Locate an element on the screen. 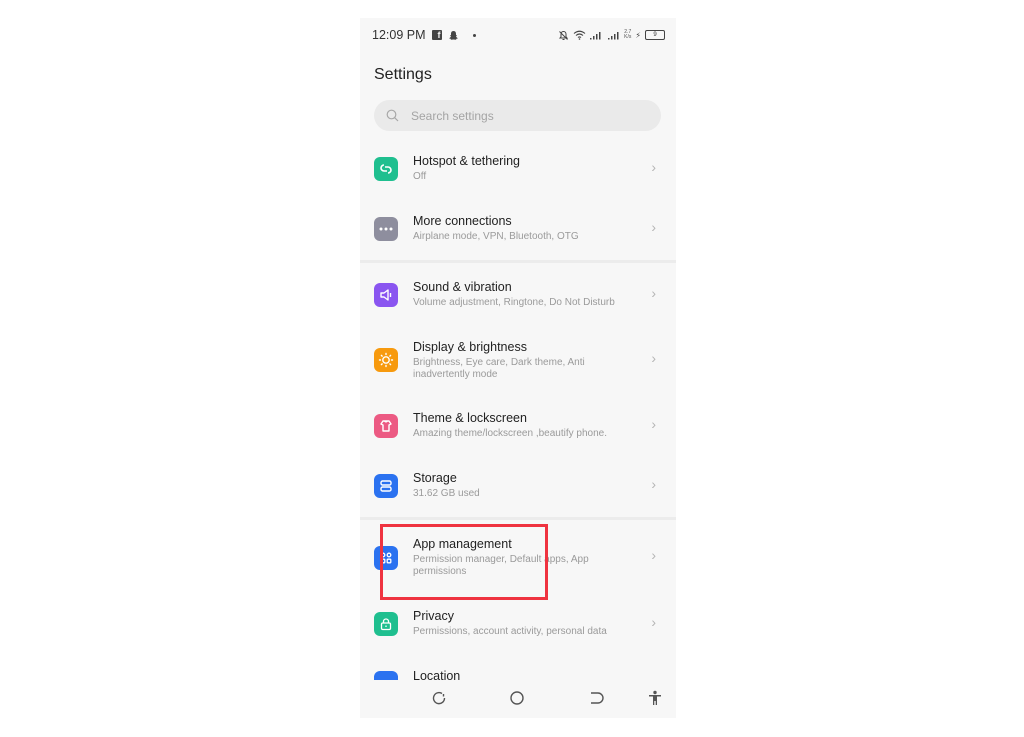 The width and height of the screenshot is (1024, 737). navigation-bar is located at coordinates (518, 699).